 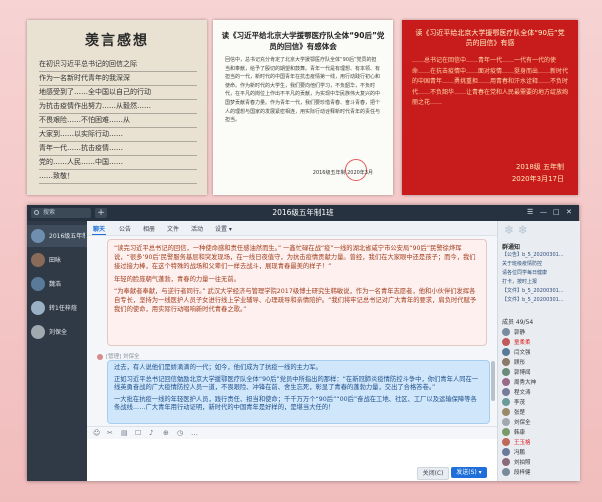 I want to click on letter-line: 地感受到了……全中国以自己的行动, so click(x=118, y=93).